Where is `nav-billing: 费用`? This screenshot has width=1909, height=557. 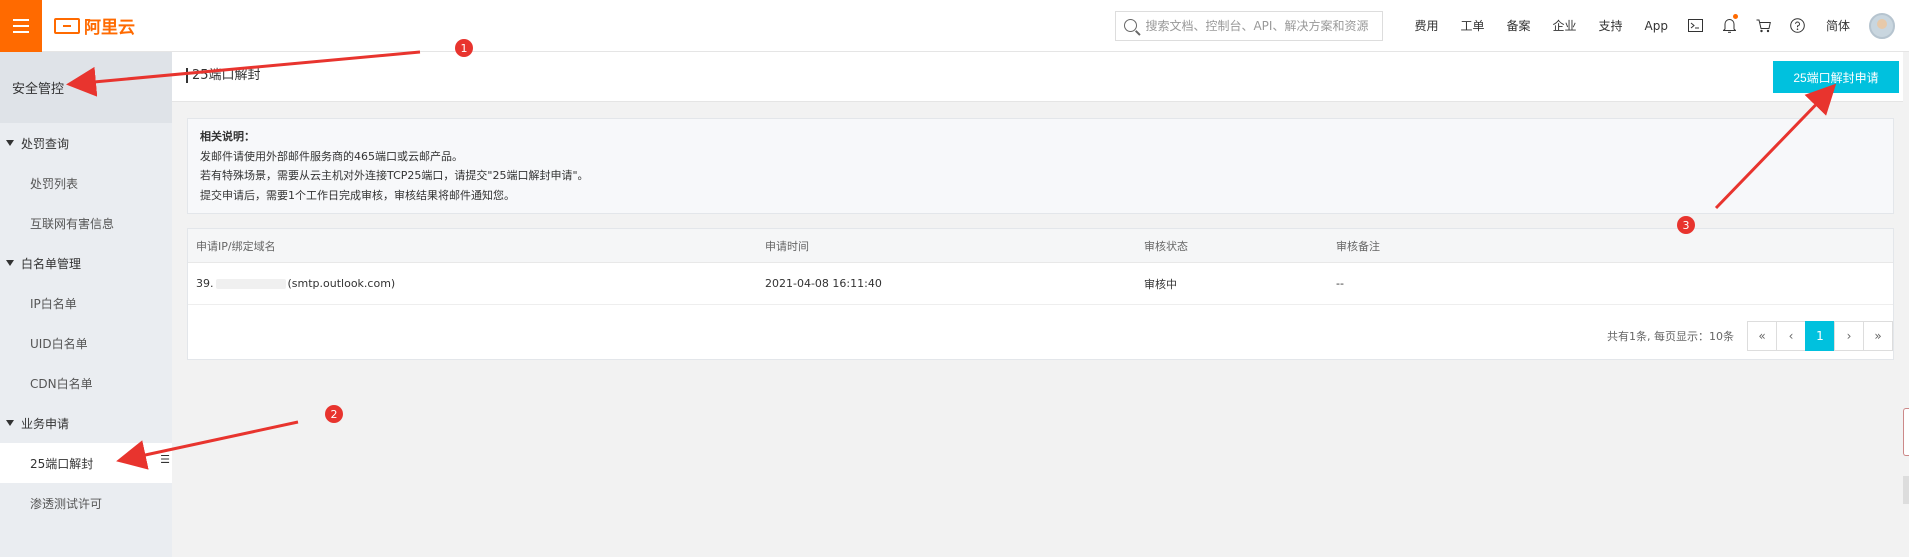
nav-billing: 费用 is located at coordinates (1426, 25).